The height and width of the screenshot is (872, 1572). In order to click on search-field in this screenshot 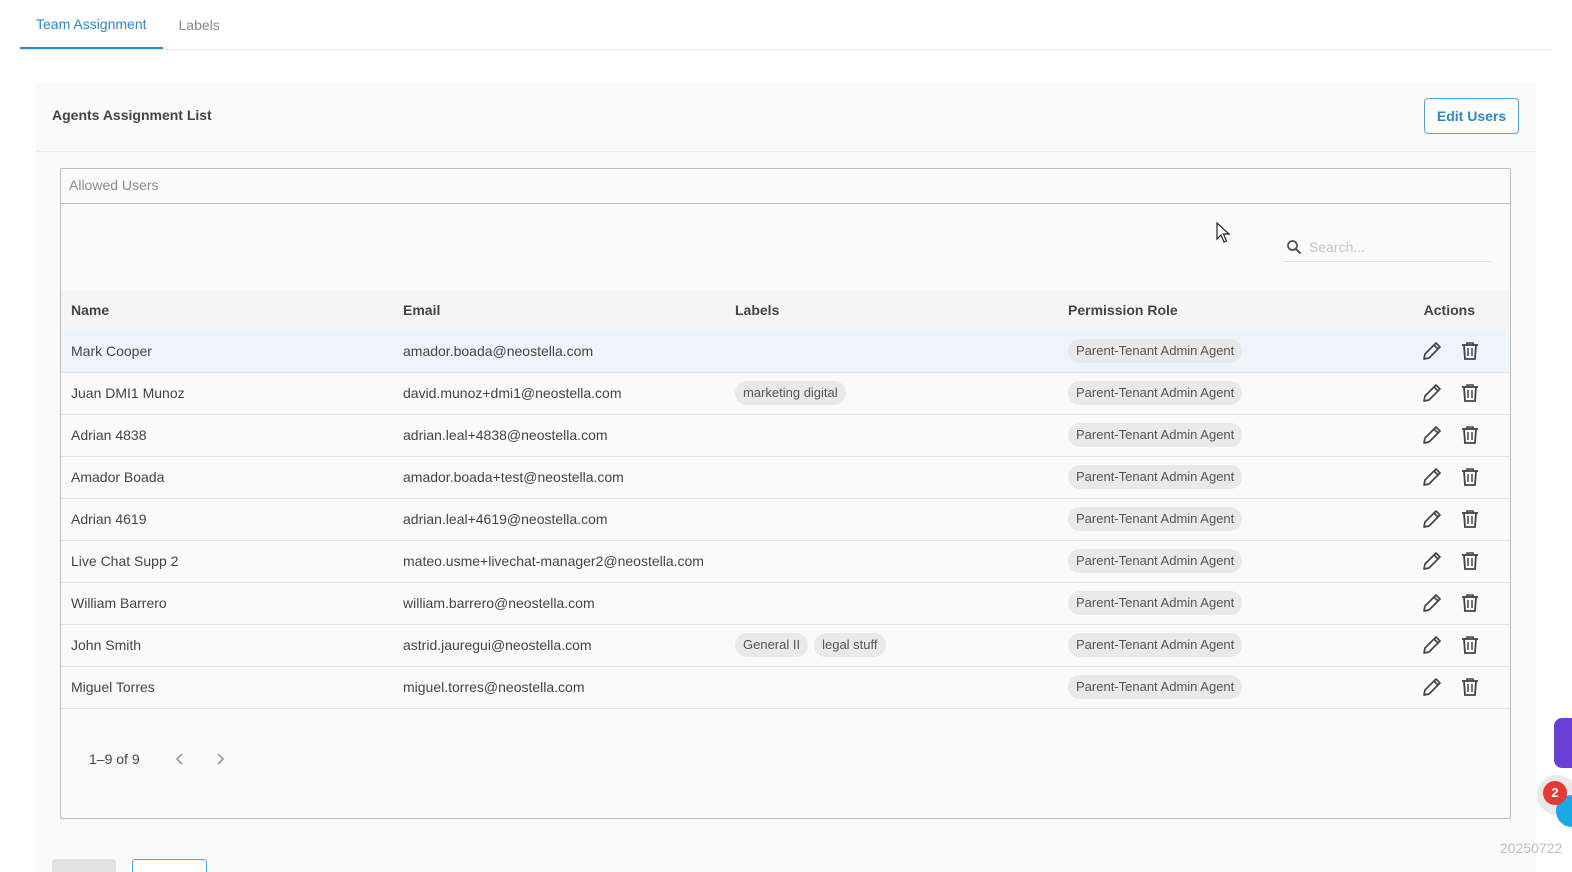, I will do `click(1387, 247)`.